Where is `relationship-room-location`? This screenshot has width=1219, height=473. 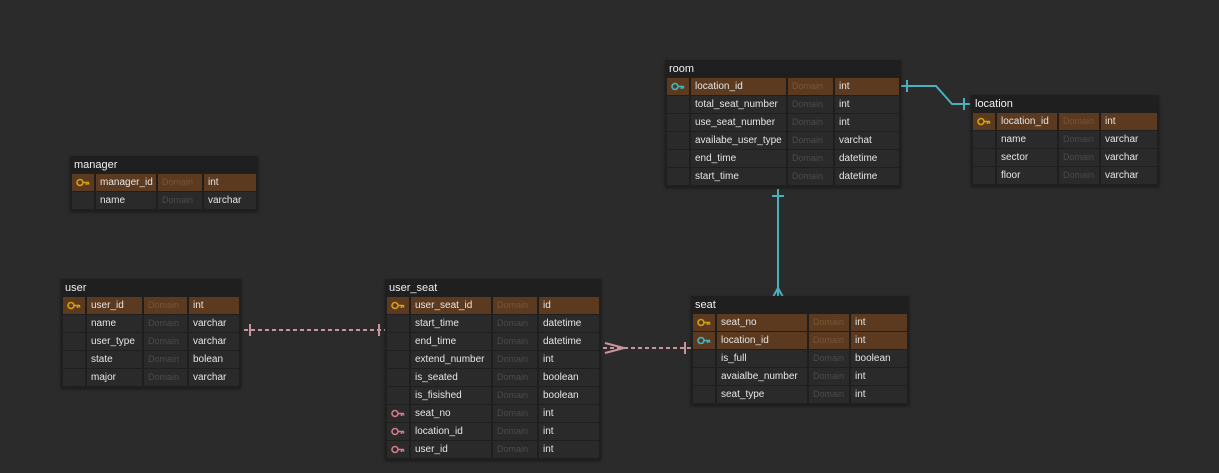 relationship-room-location is located at coordinates (935, 95).